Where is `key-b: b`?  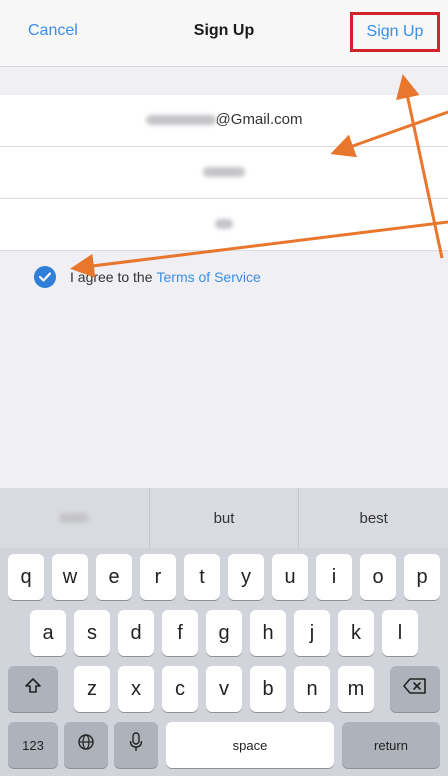 key-b: b is located at coordinates (268, 689).